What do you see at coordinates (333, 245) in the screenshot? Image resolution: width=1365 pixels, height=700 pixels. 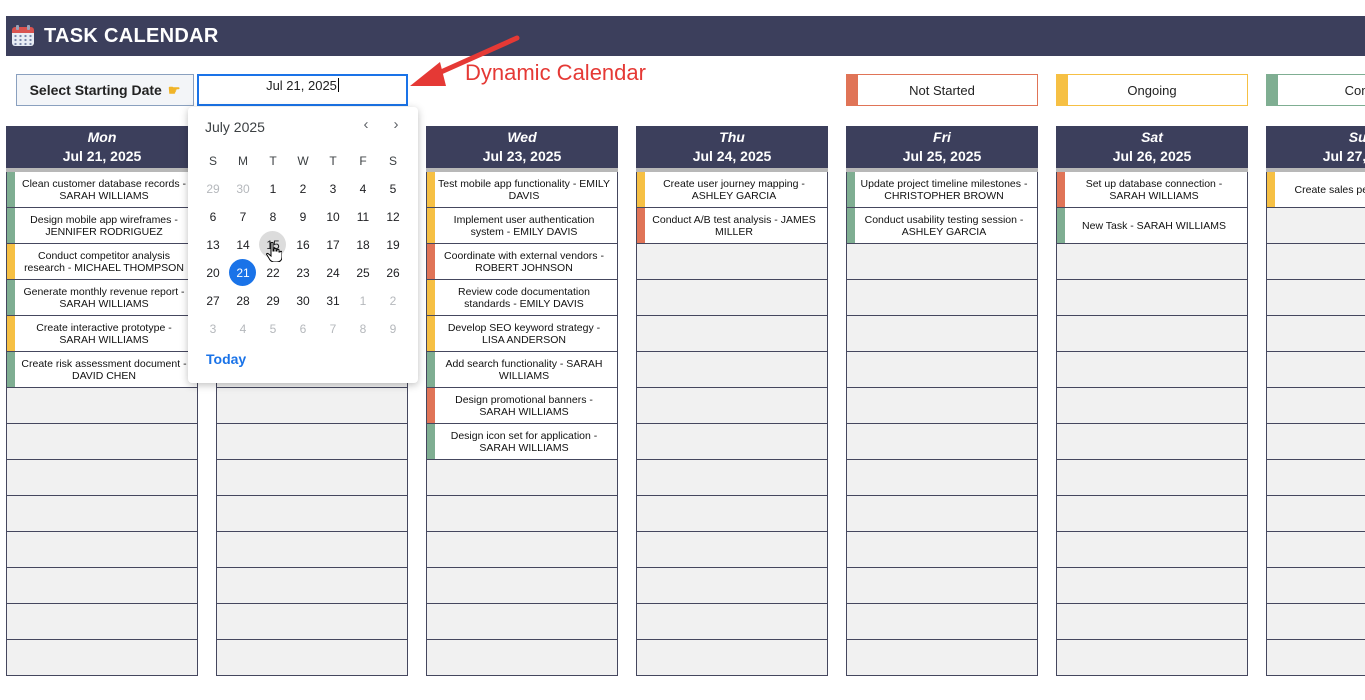 I see `date-cell: 17` at bounding box center [333, 245].